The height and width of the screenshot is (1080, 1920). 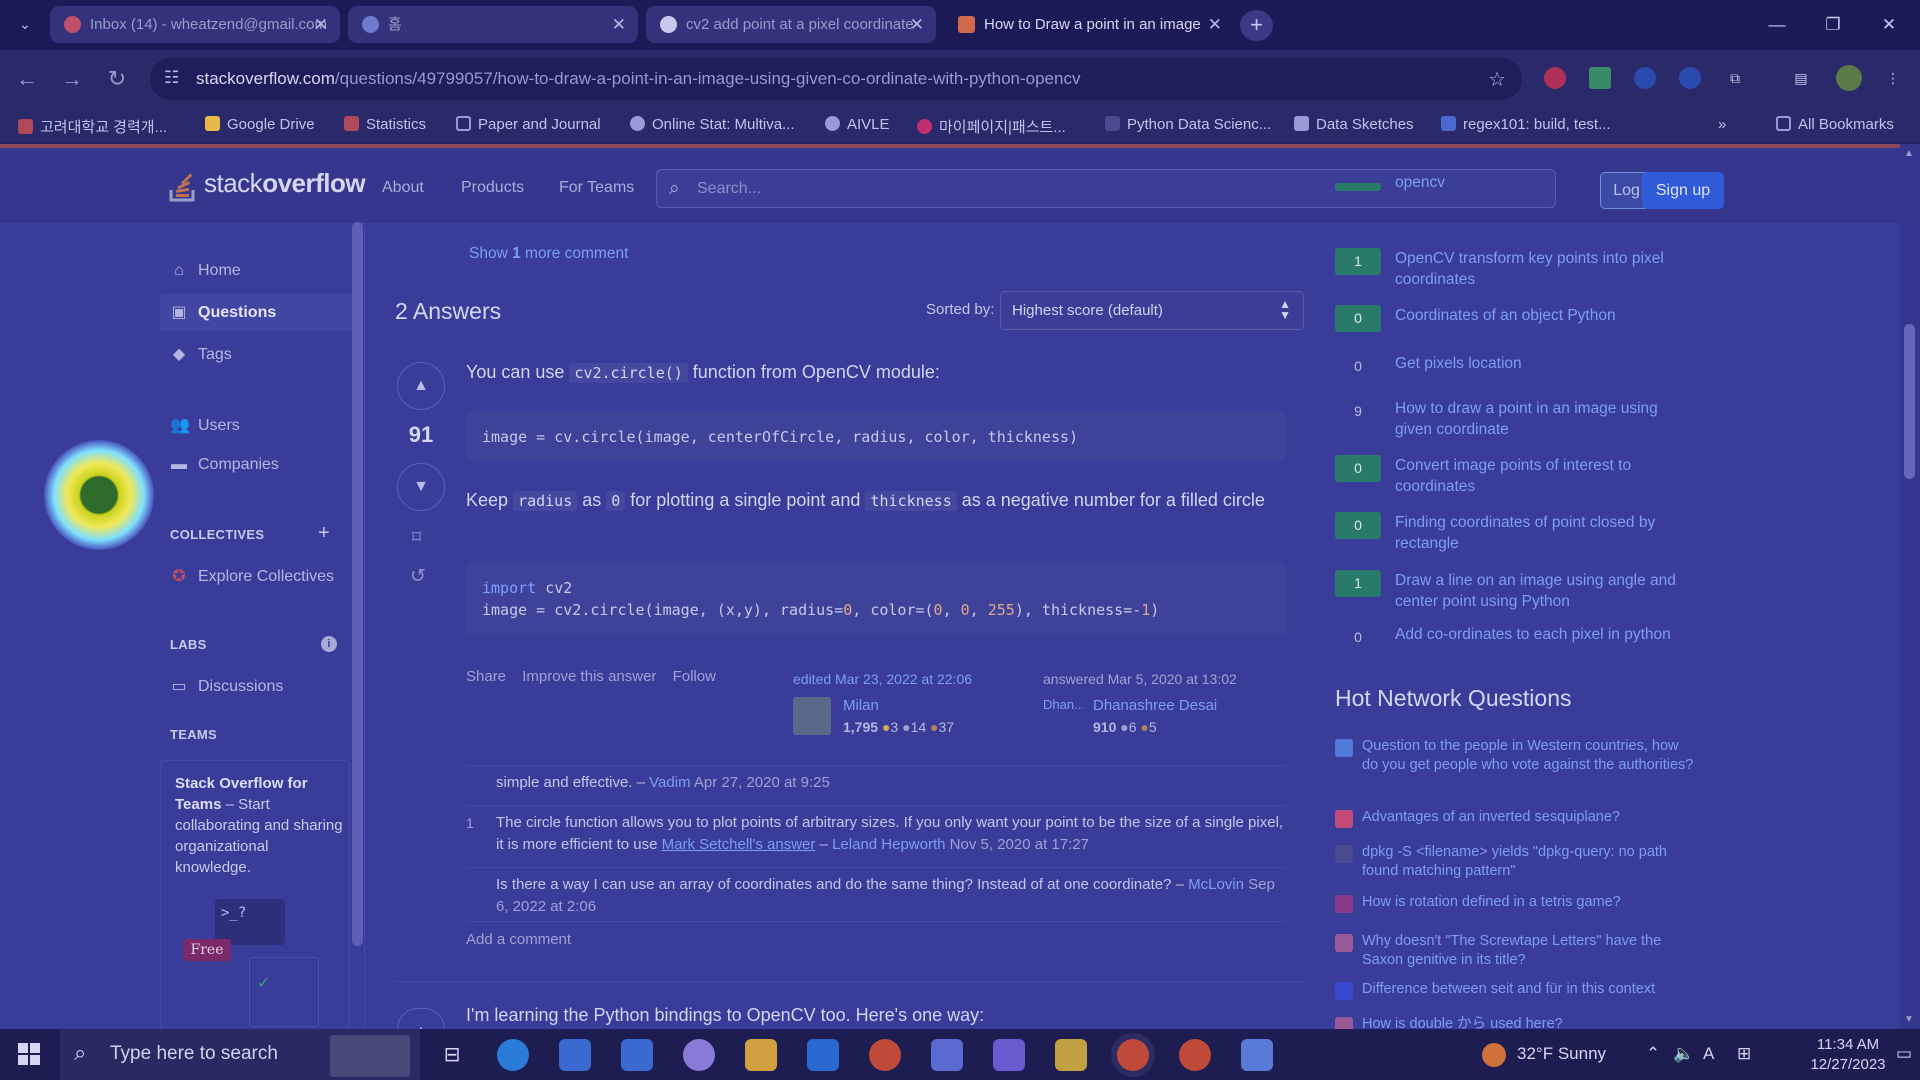 What do you see at coordinates (888, 844) in the screenshot?
I see `comment-user-link: Leland Hepworth` at bounding box center [888, 844].